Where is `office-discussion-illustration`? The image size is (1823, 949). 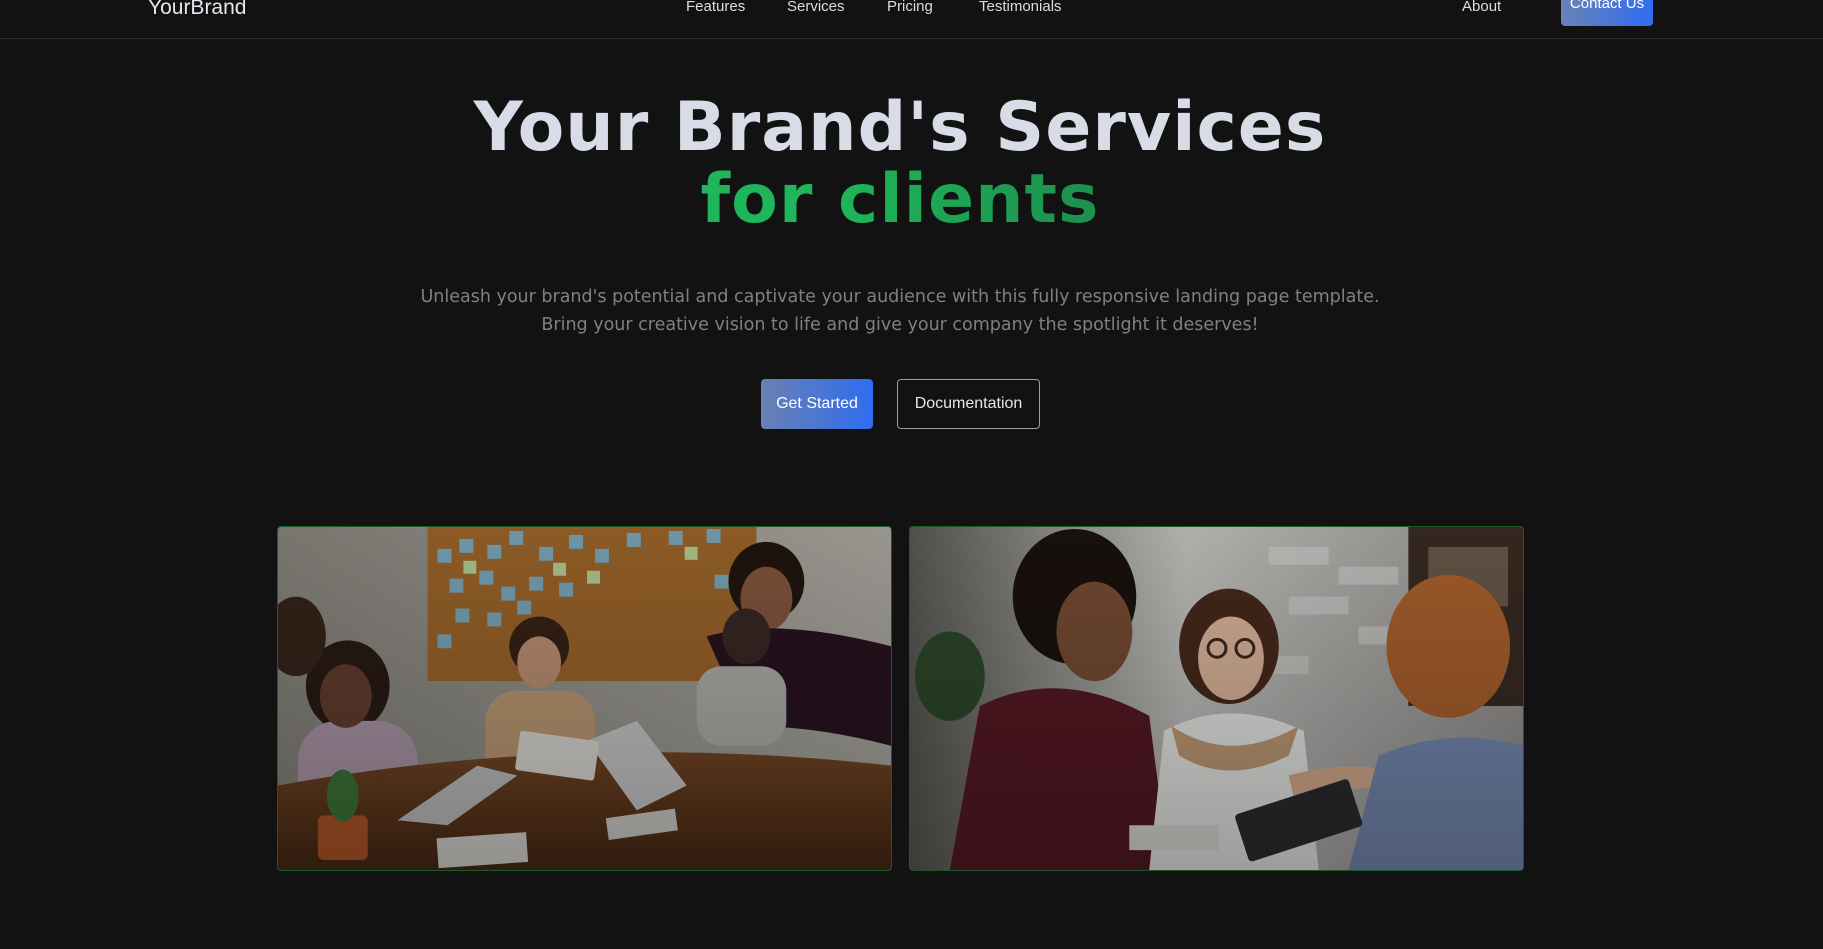
office-discussion-illustration is located at coordinates (1216, 698).